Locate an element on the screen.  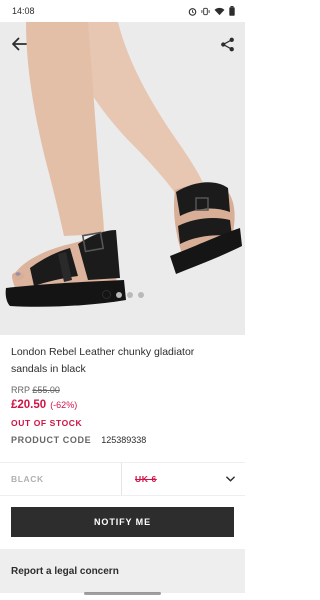
discount-percent: (-62%) is located at coordinates (64, 405).